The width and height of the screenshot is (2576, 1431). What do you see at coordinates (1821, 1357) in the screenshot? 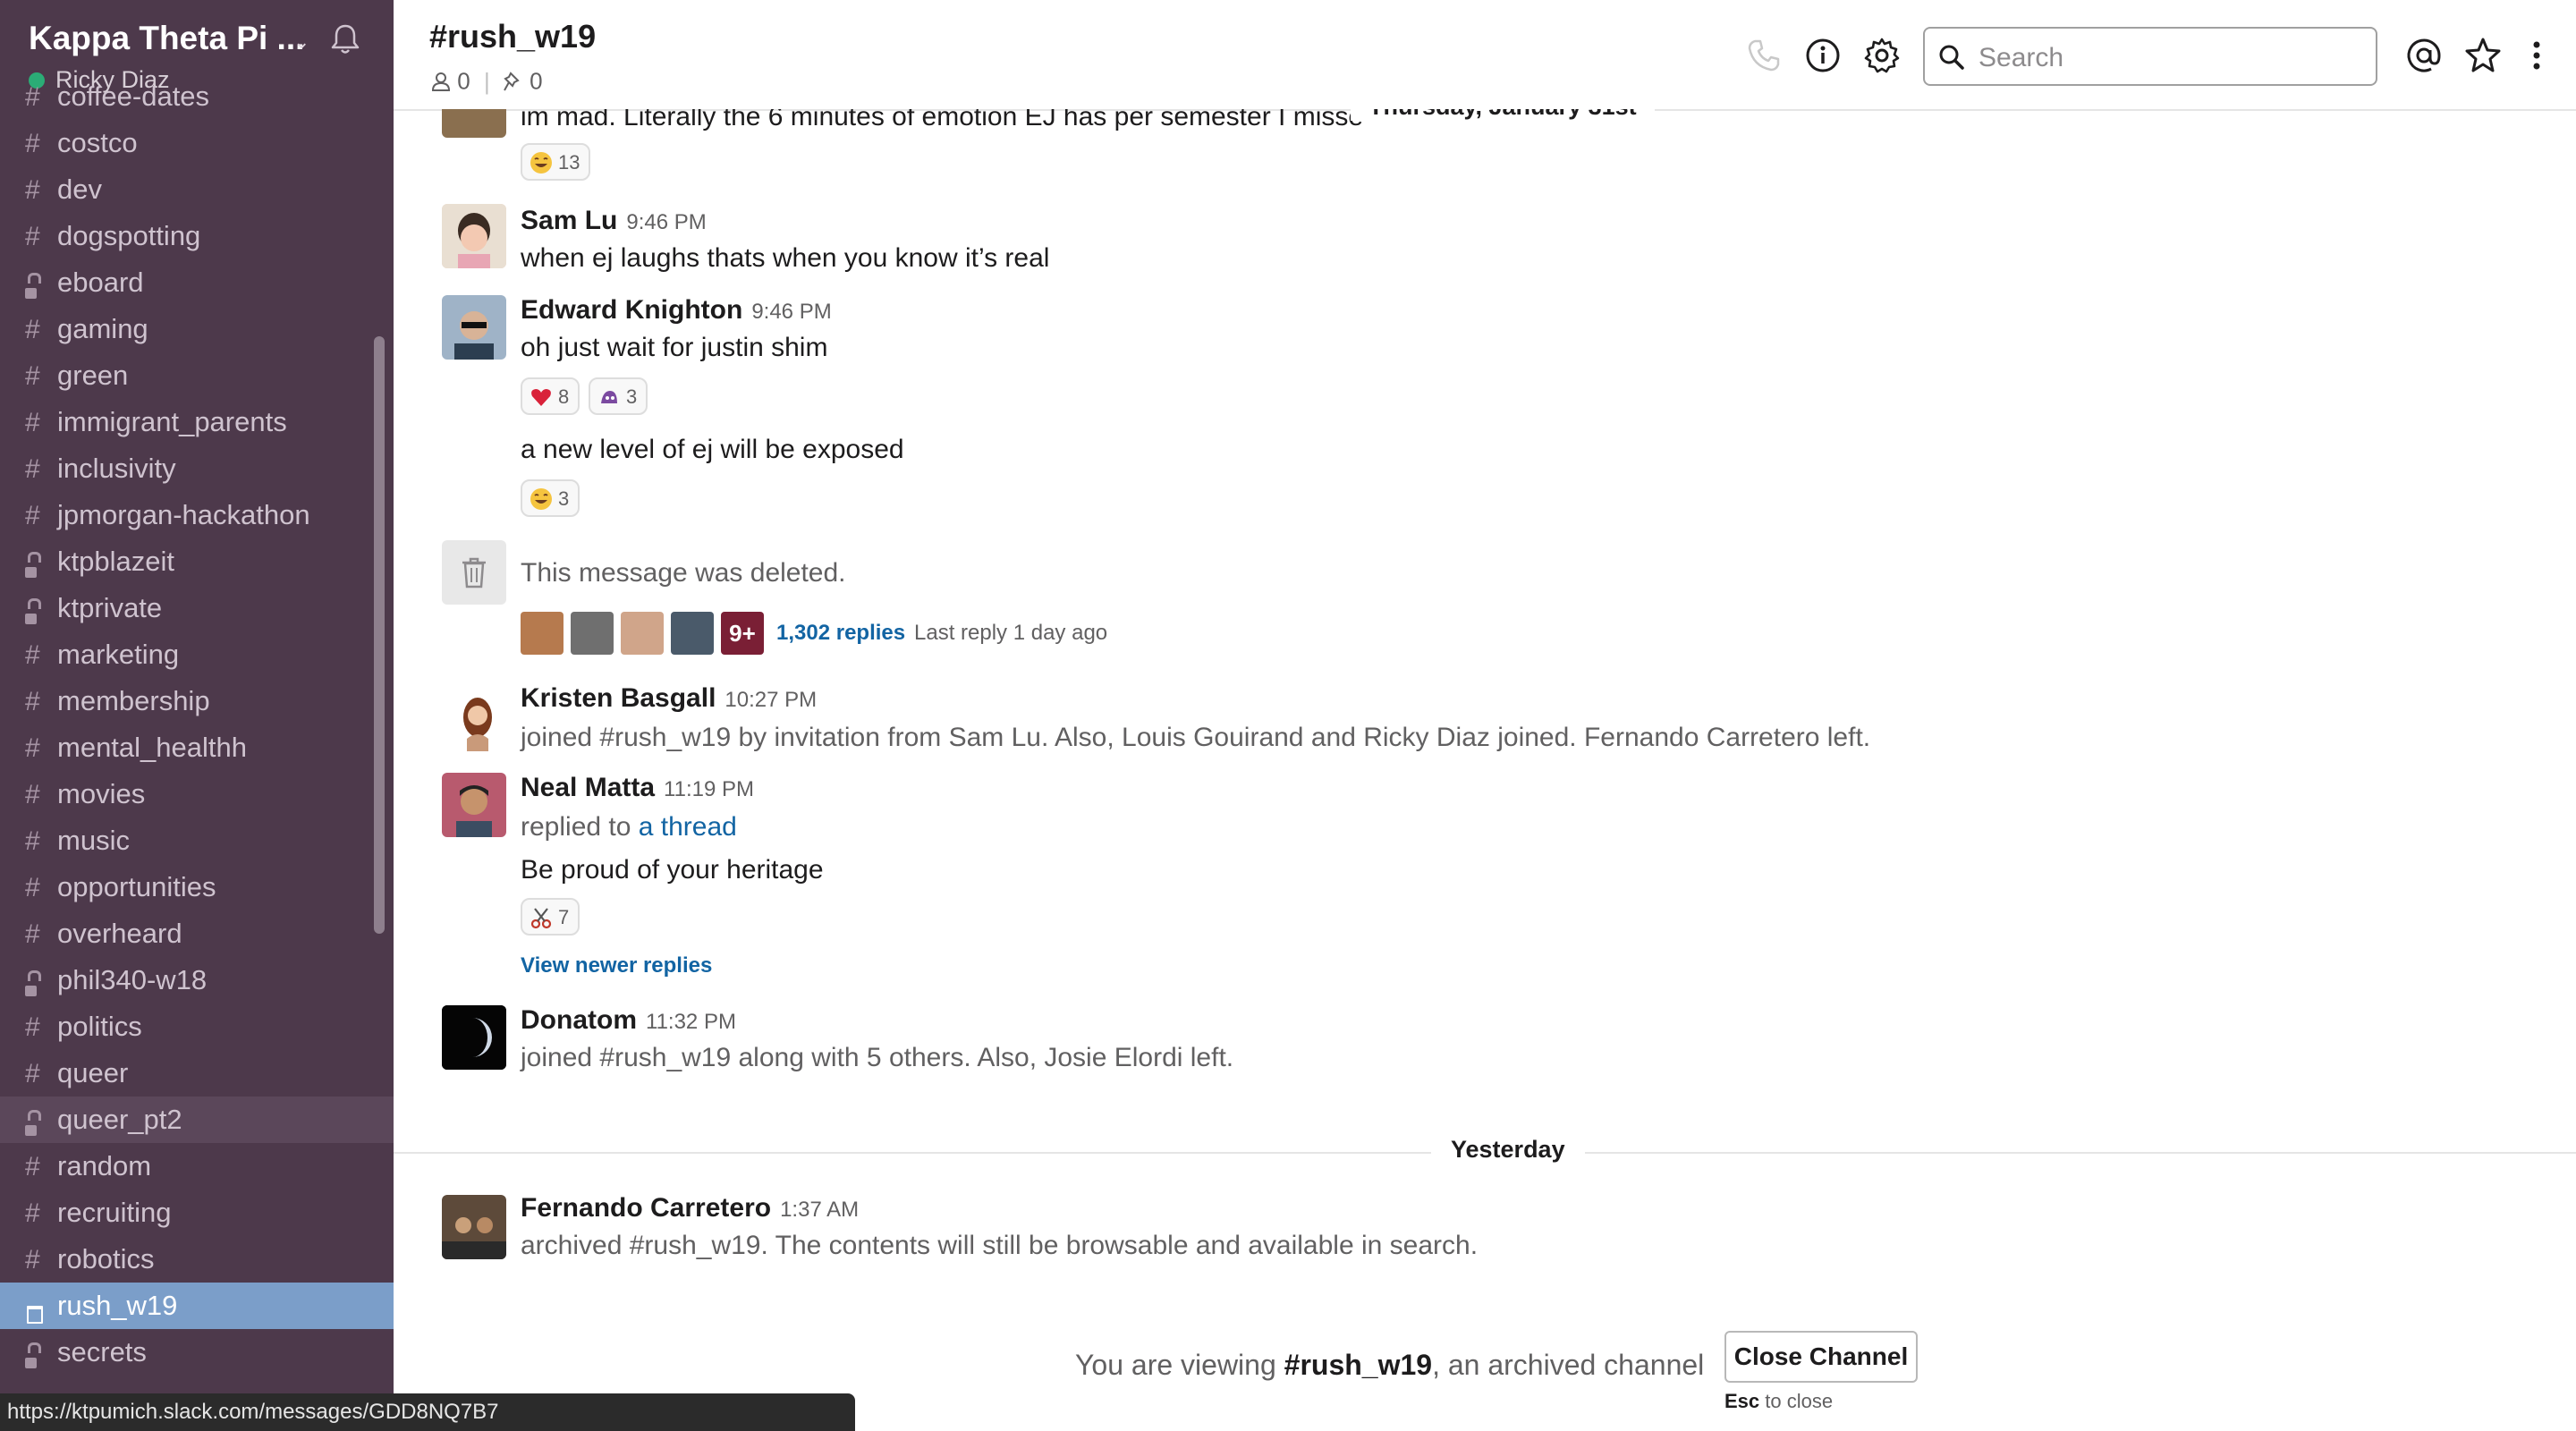
I see `close-channel-button: Close Channel` at bounding box center [1821, 1357].